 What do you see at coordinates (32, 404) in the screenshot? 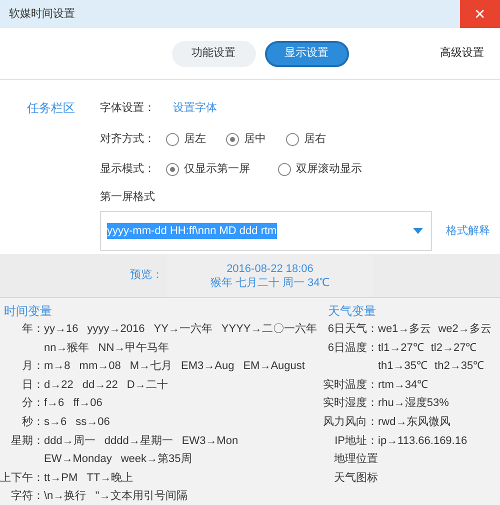
I see `variable-label: 分：` at bounding box center [32, 404].